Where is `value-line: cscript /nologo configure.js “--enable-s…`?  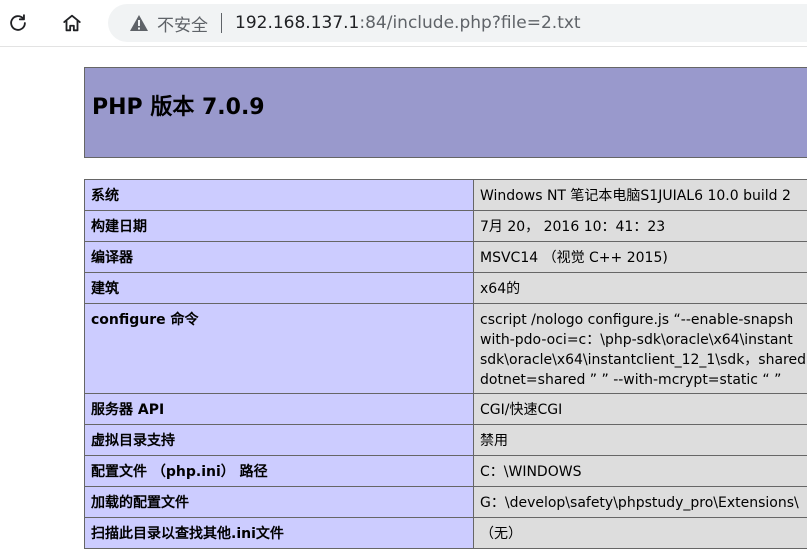 value-line: cscript /nologo configure.js “--enable-s… is located at coordinates (643, 320).